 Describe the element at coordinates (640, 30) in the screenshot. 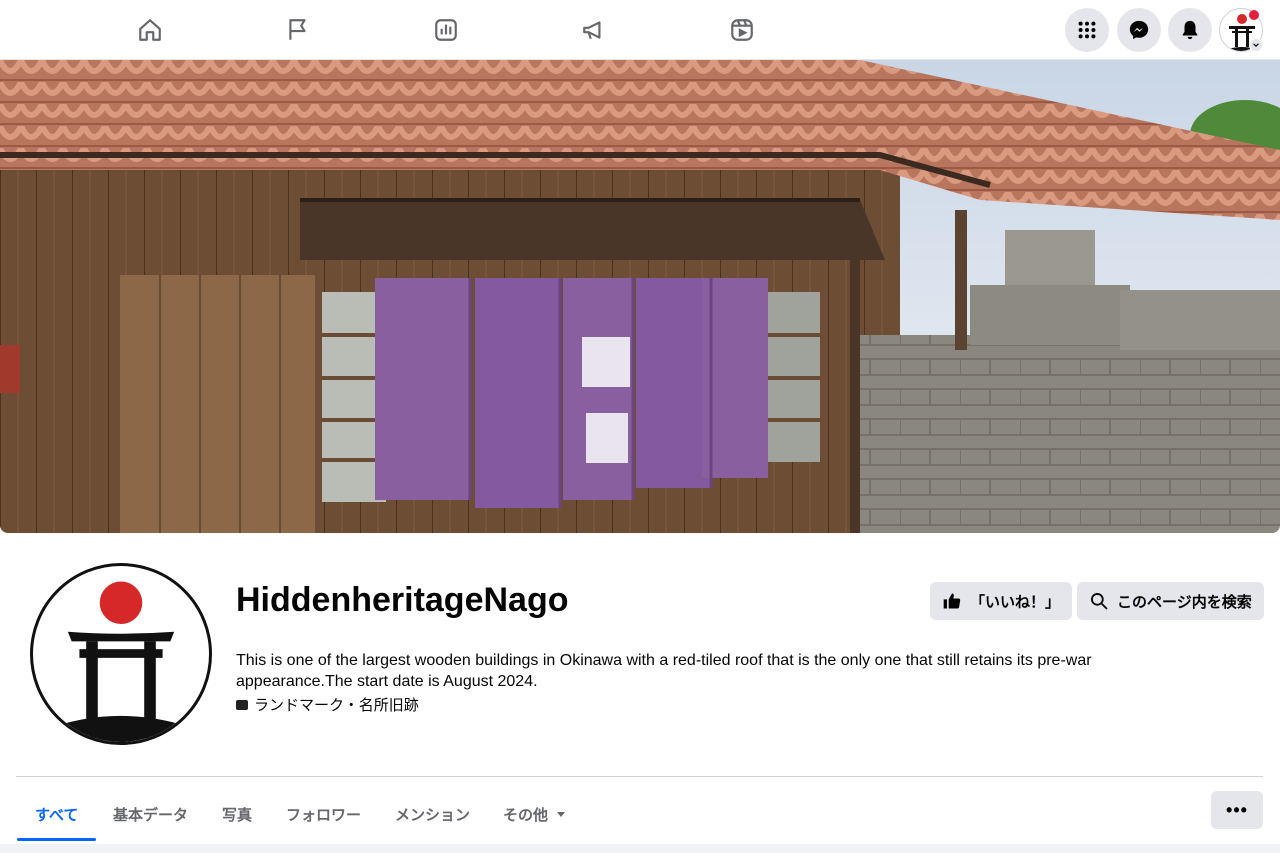

I see `top-navigation-bar` at that location.